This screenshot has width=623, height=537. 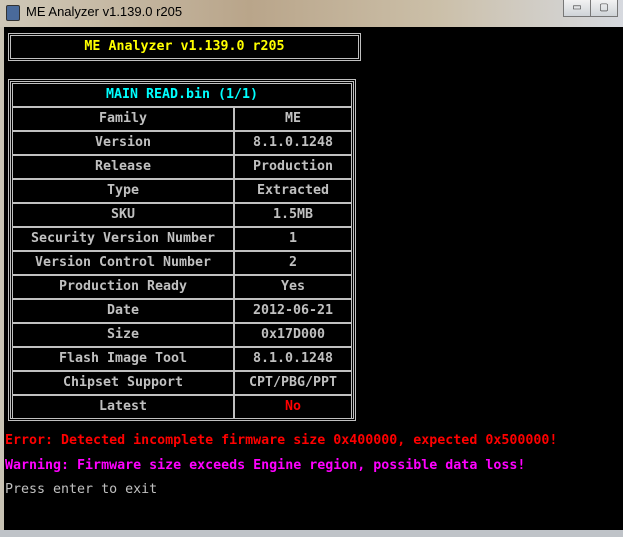 What do you see at coordinates (13, 13) in the screenshot?
I see `app-icon` at bounding box center [13, 13].